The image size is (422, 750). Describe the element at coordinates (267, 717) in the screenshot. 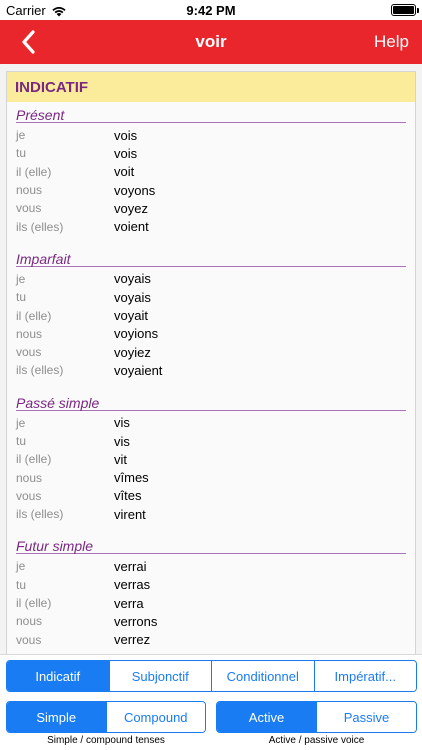

I see `segment-active: Active` at that location.